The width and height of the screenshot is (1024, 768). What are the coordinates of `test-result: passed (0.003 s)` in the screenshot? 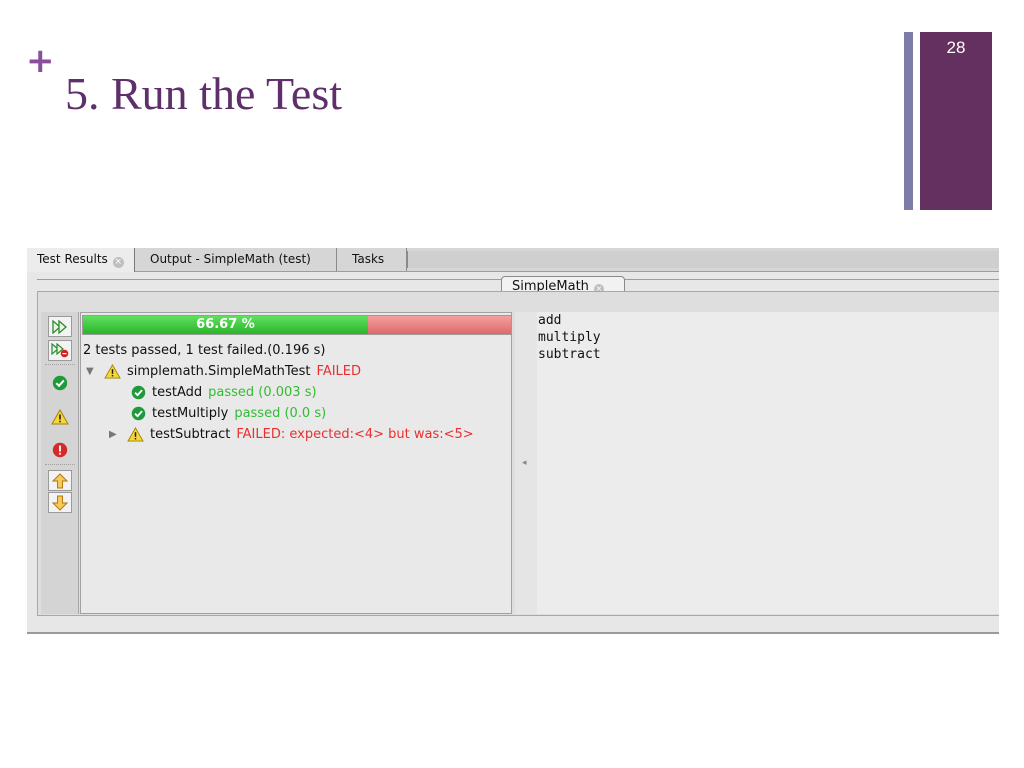 It's located at (262, 392).